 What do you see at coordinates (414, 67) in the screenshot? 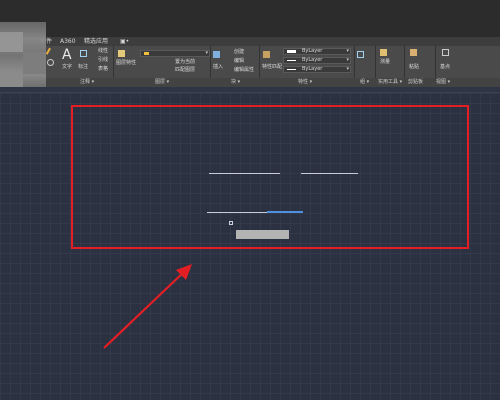
I see `paste-label: 粘贴` at bounding box center [414, 67].